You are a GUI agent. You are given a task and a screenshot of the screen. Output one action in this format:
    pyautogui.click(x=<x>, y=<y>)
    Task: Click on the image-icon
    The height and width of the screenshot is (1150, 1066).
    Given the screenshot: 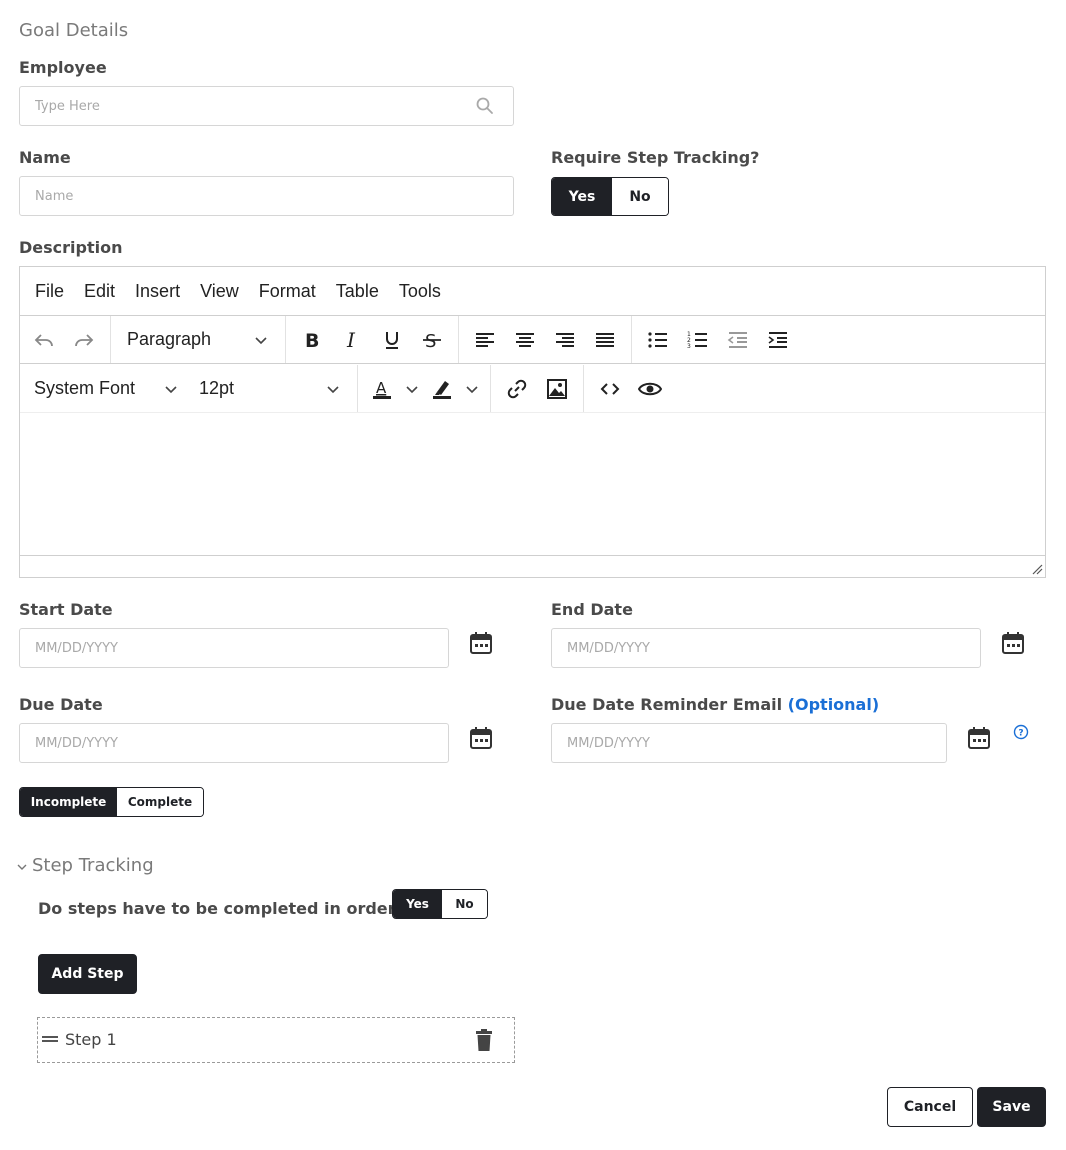 What is the action you would take?
    pyautogui.click(x=557, y=388)
    